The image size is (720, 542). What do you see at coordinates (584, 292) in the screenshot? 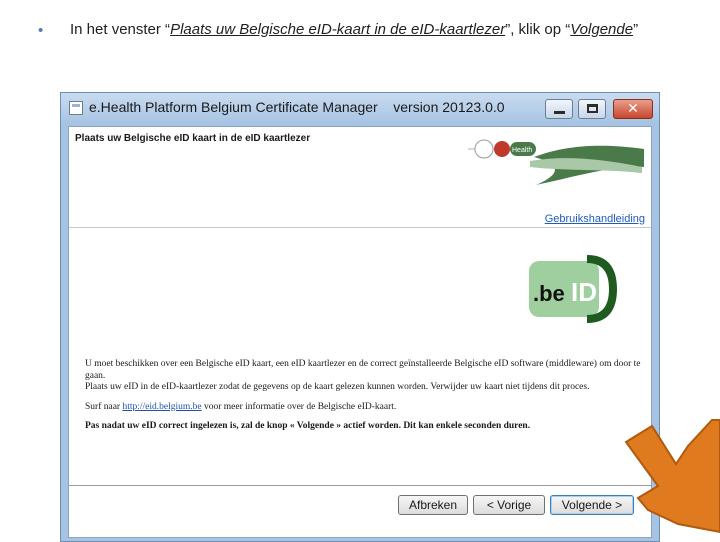
I see `beid-id: ID` at bounding box center [584, 292].